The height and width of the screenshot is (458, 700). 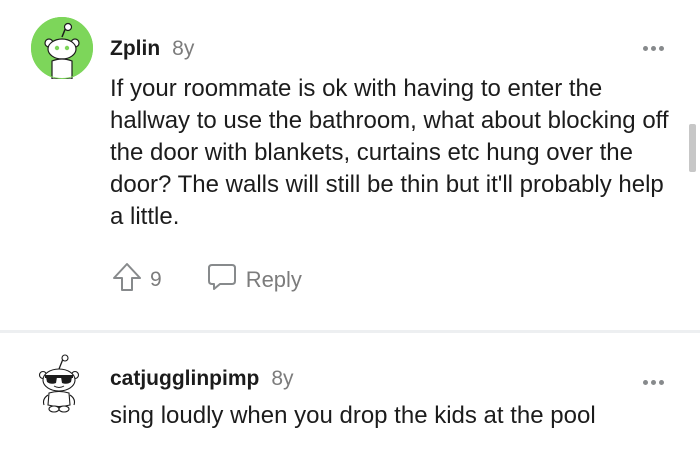 I want to click on comment-actions: 9 Reply, so click(x=206, y=279).